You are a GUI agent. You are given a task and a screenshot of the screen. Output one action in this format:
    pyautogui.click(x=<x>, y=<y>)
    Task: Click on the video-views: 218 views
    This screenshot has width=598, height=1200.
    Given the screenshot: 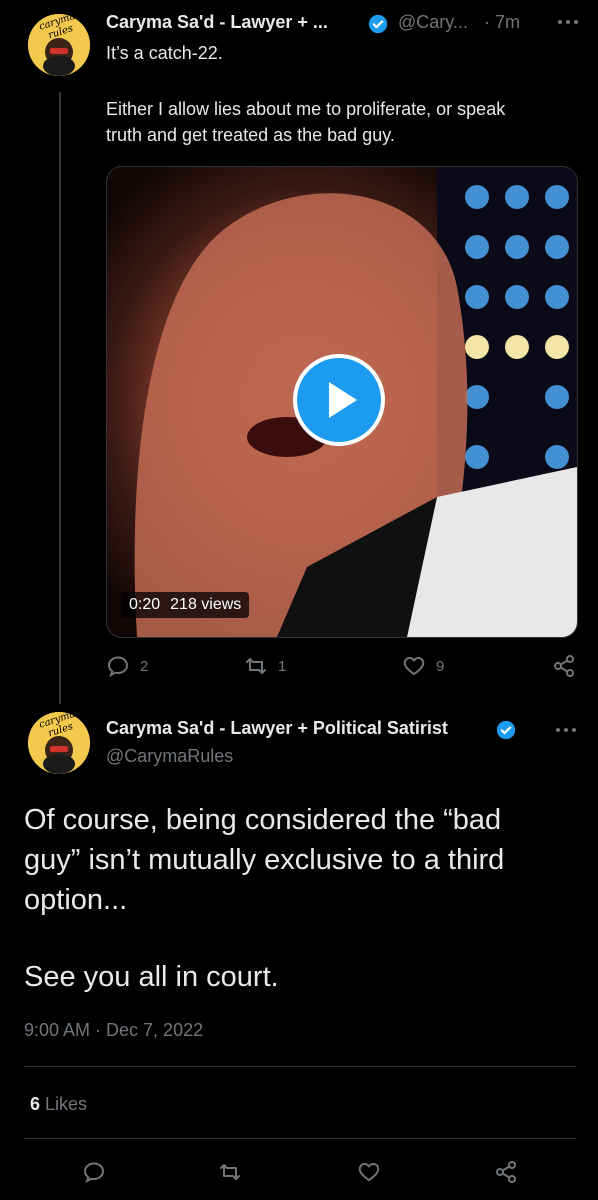 What is the action you would take?
    pyautogui.click(x=206, y=604)
    